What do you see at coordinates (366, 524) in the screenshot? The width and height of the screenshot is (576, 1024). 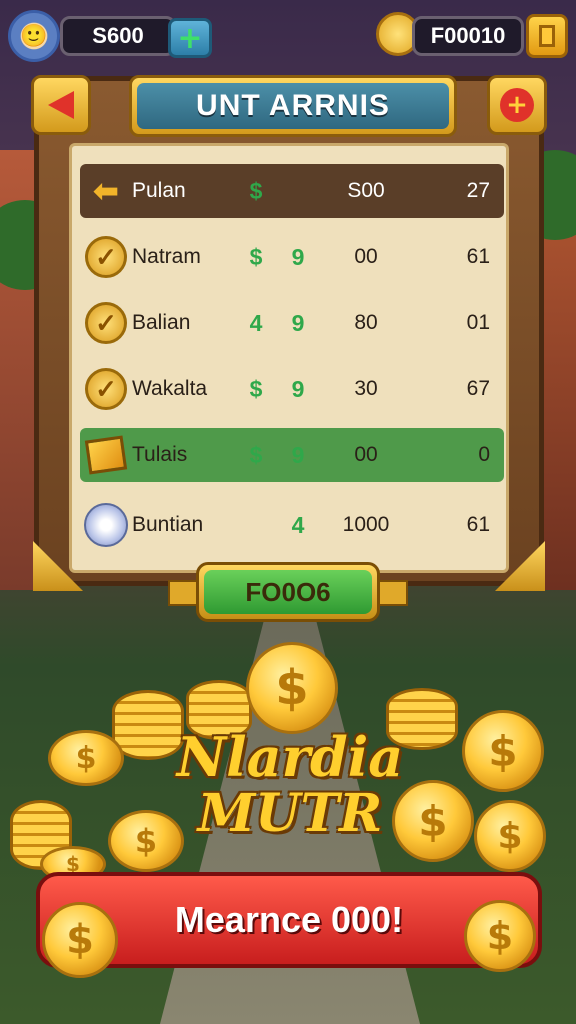 I see `row-col3: 1000` at bounding box center [366, 524].